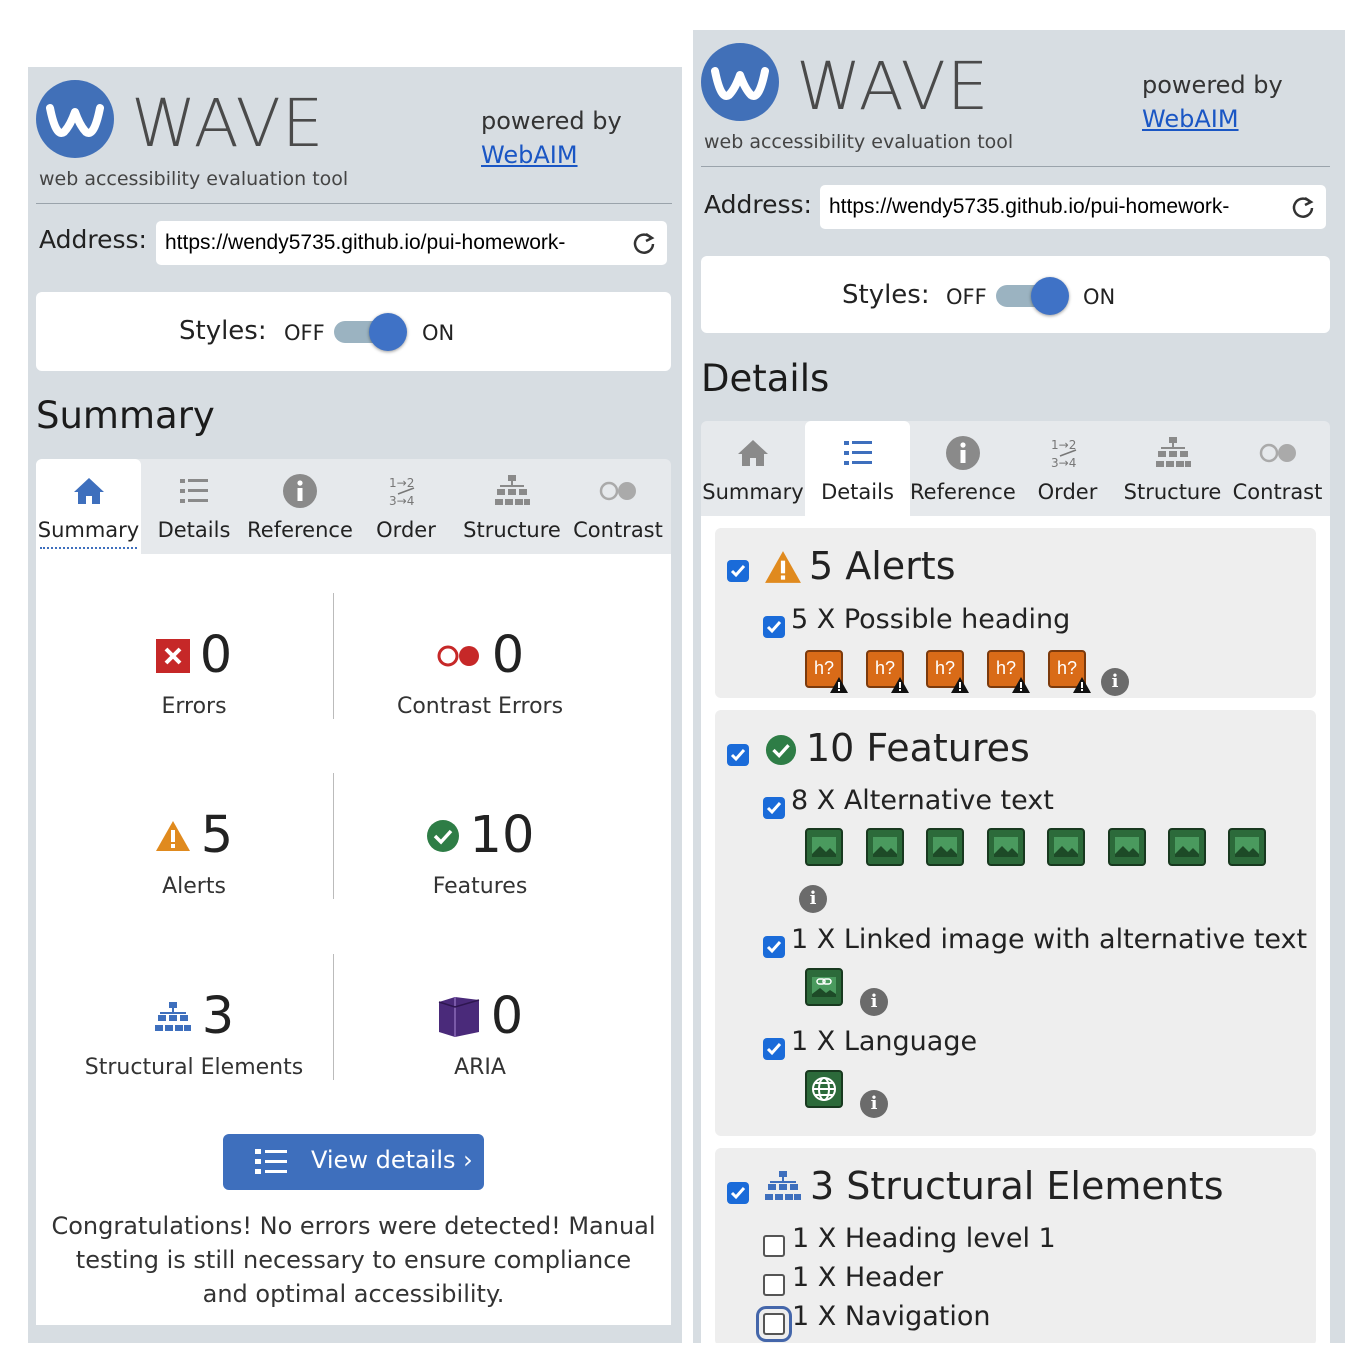 The image size is (1366, 1370). I want to click on structure-icon, so click(783, 1185).